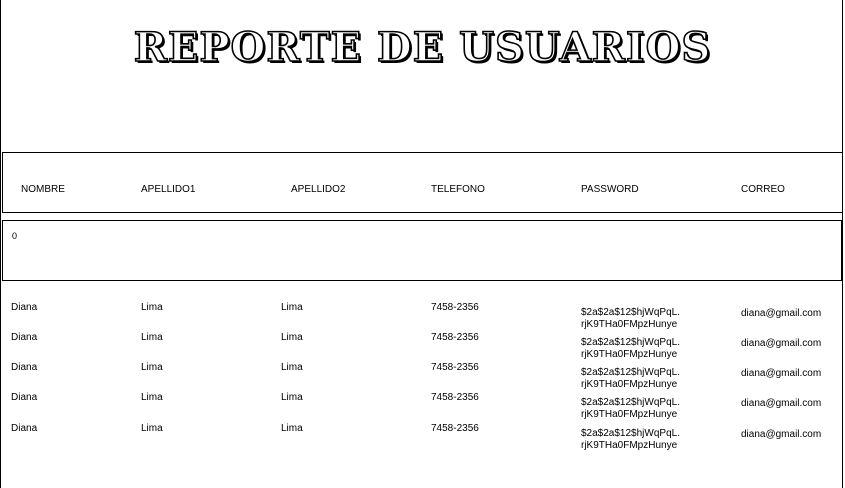 The height and width of the screenshot is (488, 845). Describe the element at coordinates (15, 236) in the screenshot. I see `summary-total: 0` at that location.